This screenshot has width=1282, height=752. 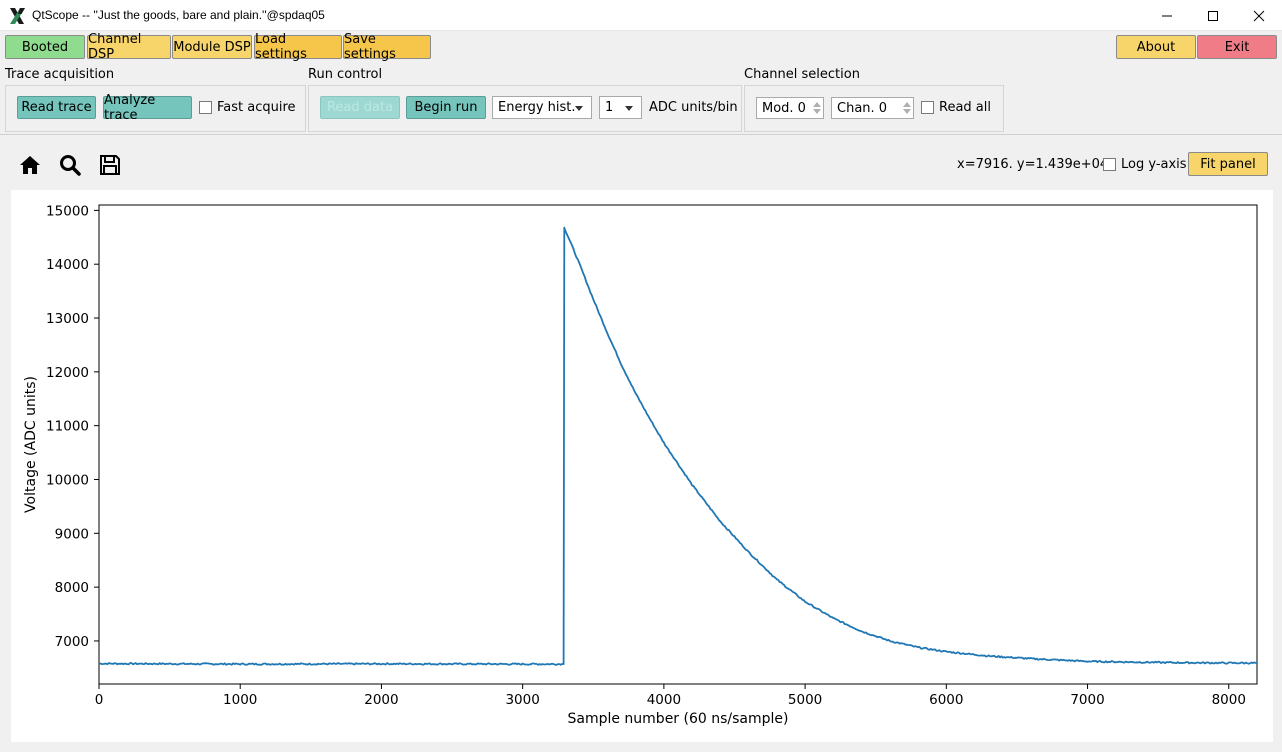 I want to click on bin-size-value: 1, so click(x=609, y=107).